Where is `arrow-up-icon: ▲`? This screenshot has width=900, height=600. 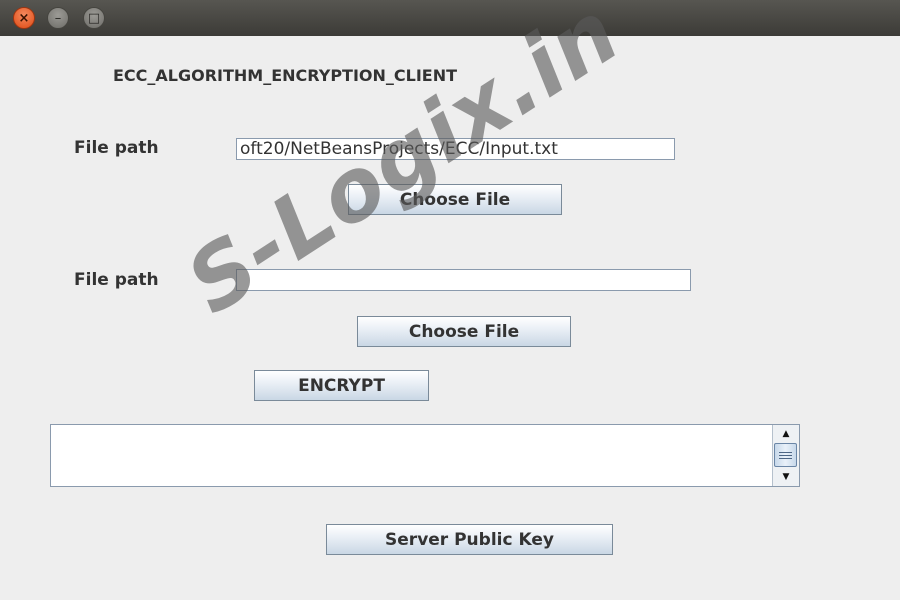
arrow-up-icon: ▲ is located at coordinates (786, 434).